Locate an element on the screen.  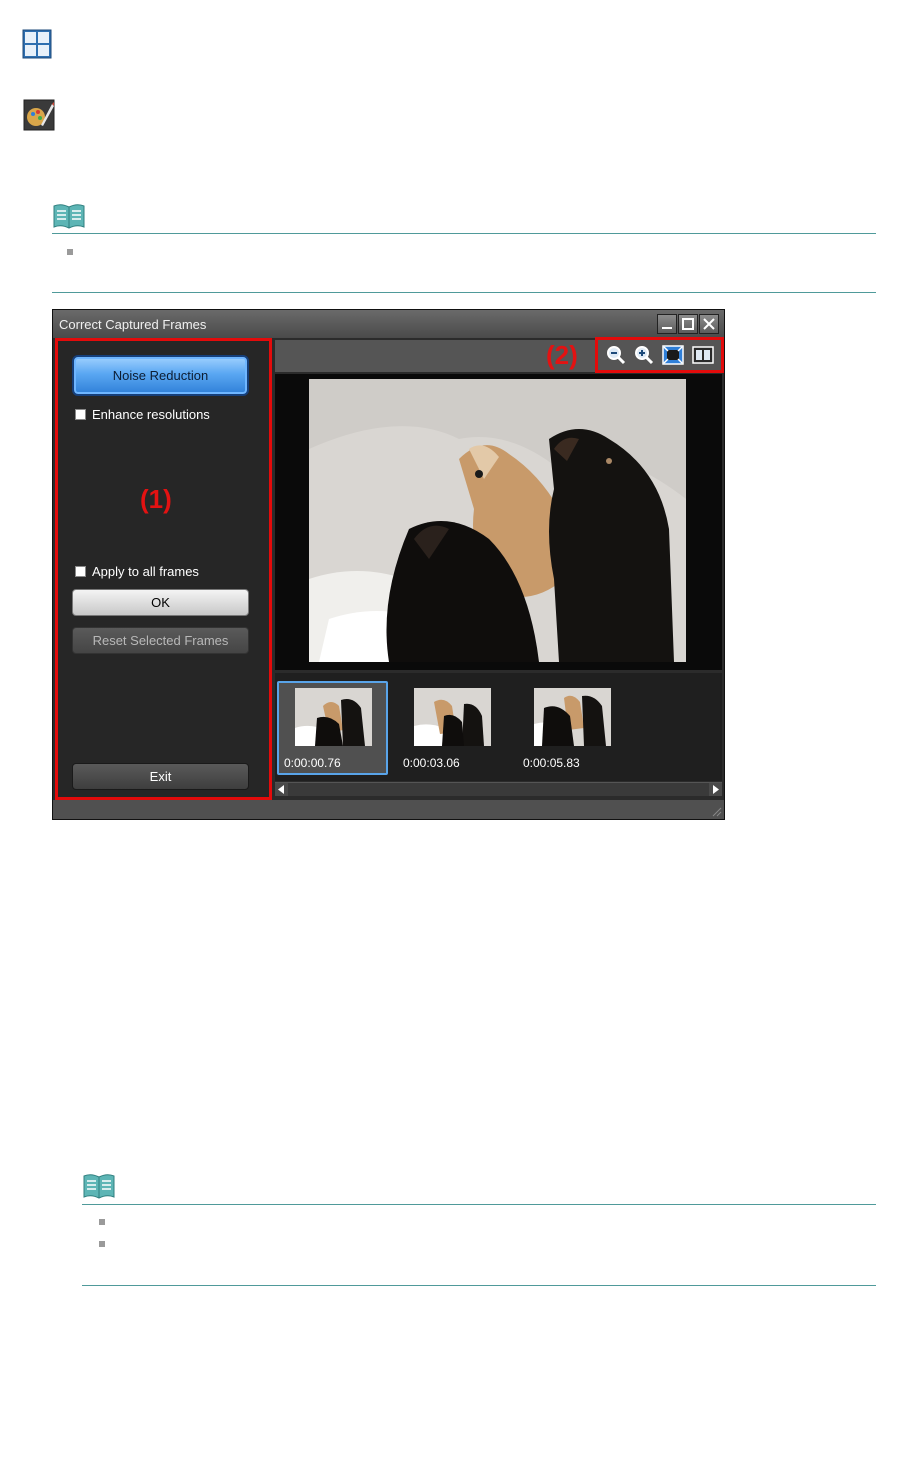
minimize-icon is located at coordinates (667, 328).